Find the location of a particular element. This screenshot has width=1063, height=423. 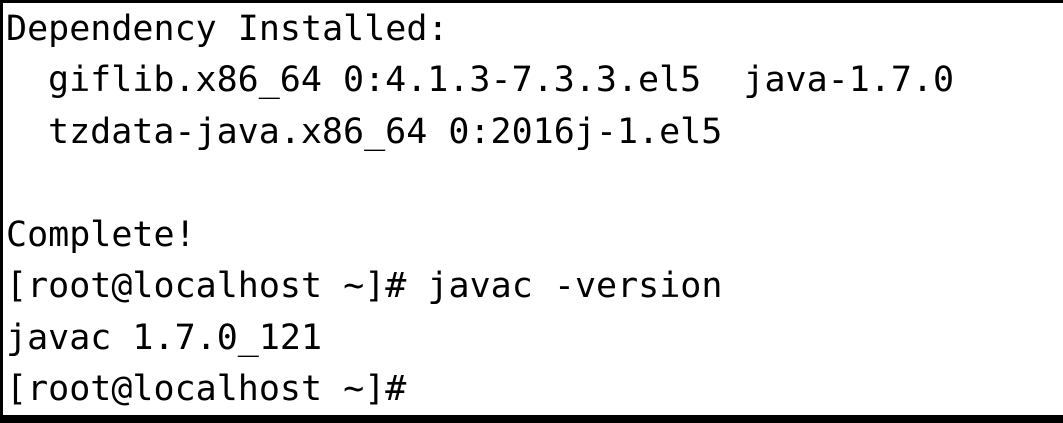

terminal-line-complete: Complete! is located at coordinates (101, 235).